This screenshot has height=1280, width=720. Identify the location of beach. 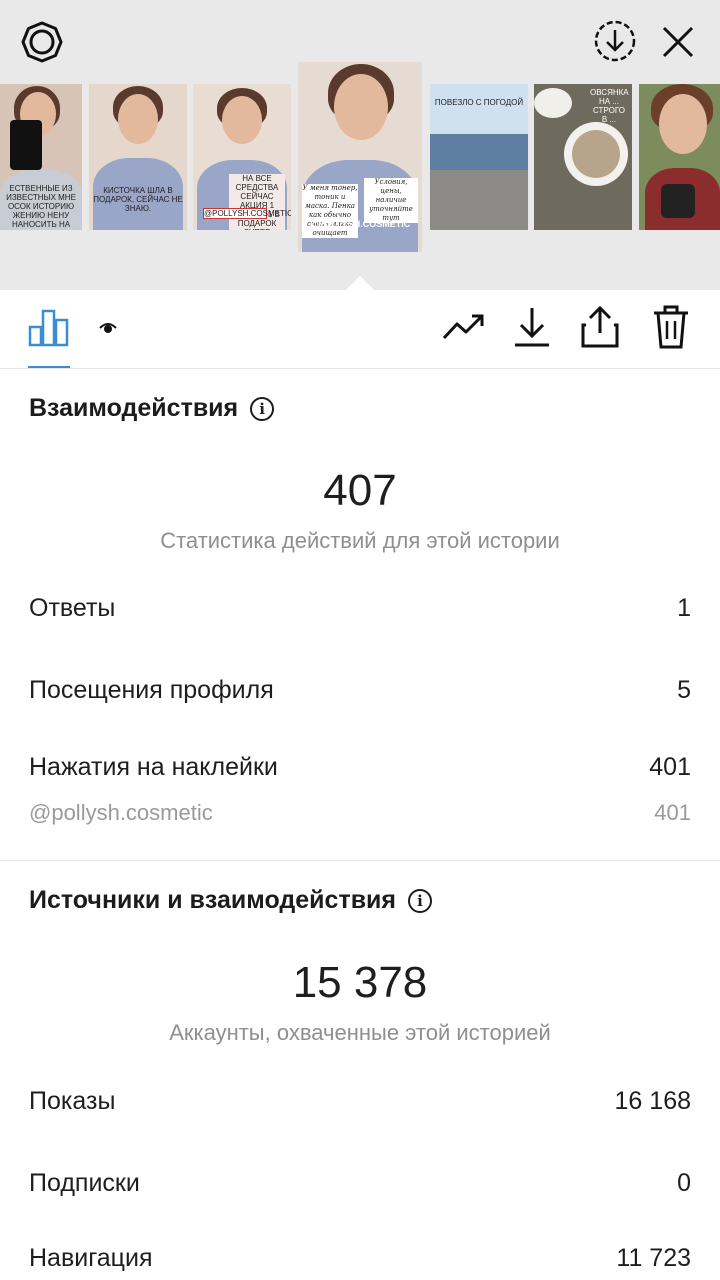
(479, 200).